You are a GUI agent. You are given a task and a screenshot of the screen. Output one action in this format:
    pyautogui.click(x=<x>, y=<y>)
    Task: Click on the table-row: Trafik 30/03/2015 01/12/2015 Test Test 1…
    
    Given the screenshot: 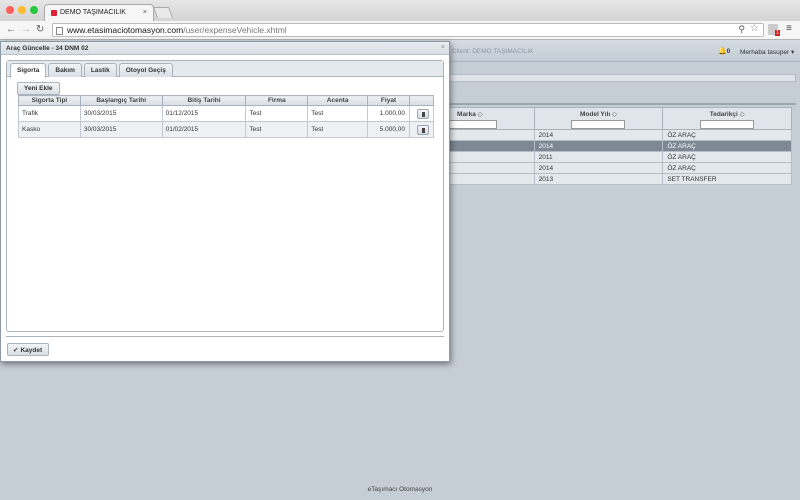 What is the action you would take?
    pyautogui.click(x=226, y=113)
    